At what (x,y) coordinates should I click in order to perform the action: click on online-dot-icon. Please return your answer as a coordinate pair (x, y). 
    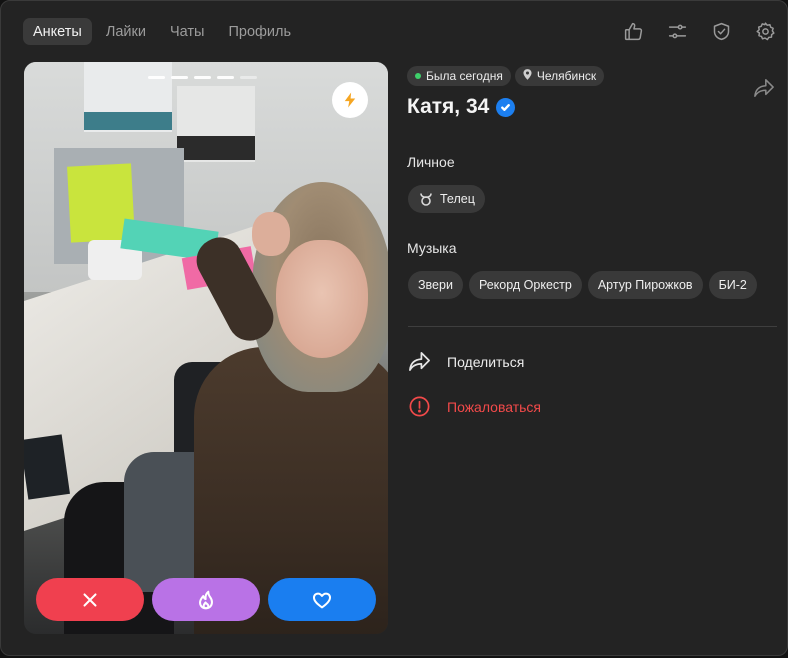
    Looking at the image, I should click on (418, 76).